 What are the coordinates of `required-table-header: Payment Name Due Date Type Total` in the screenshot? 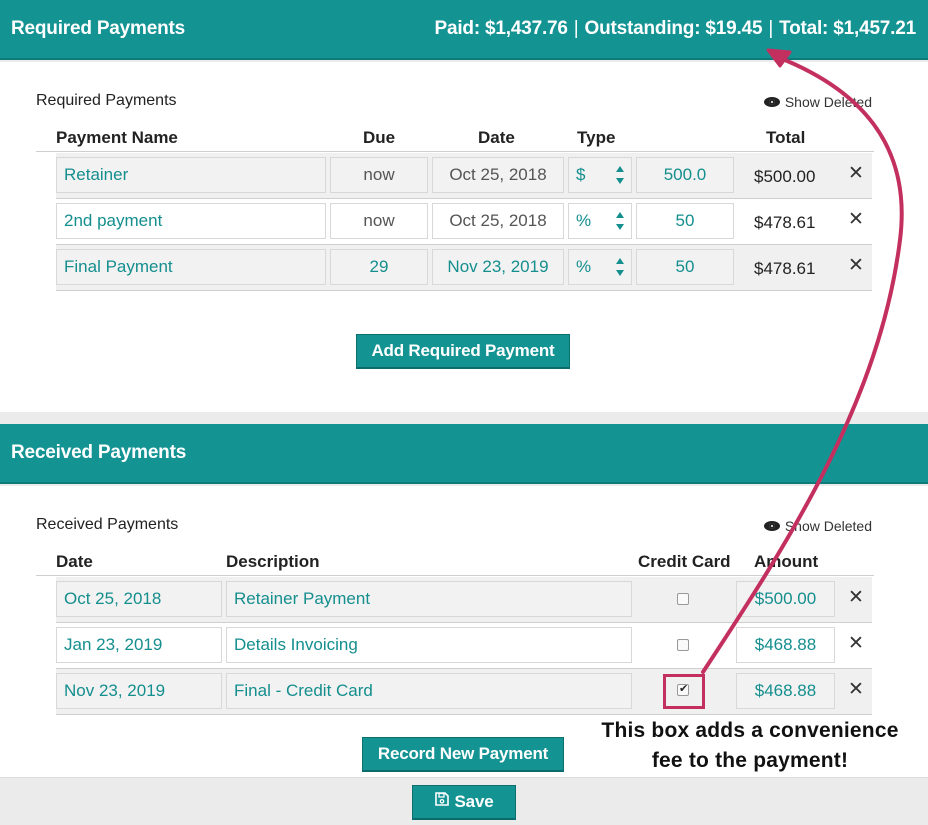 It's located at (455, 138).